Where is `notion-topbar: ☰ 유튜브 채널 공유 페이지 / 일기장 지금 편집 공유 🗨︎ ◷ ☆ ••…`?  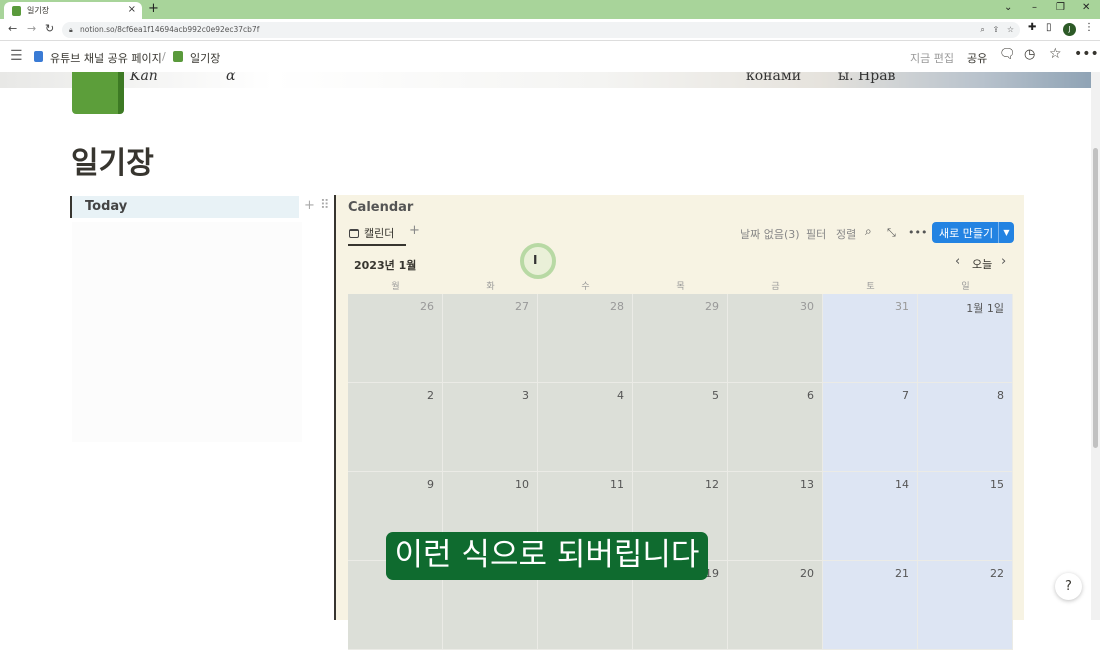
notion-topbar: ☰ 유튜브 채널 공유 페이지 / 일기장 지금 편집 공유 🗨︎ ◷ ☆ ••… is located at coordinates (550, 56).